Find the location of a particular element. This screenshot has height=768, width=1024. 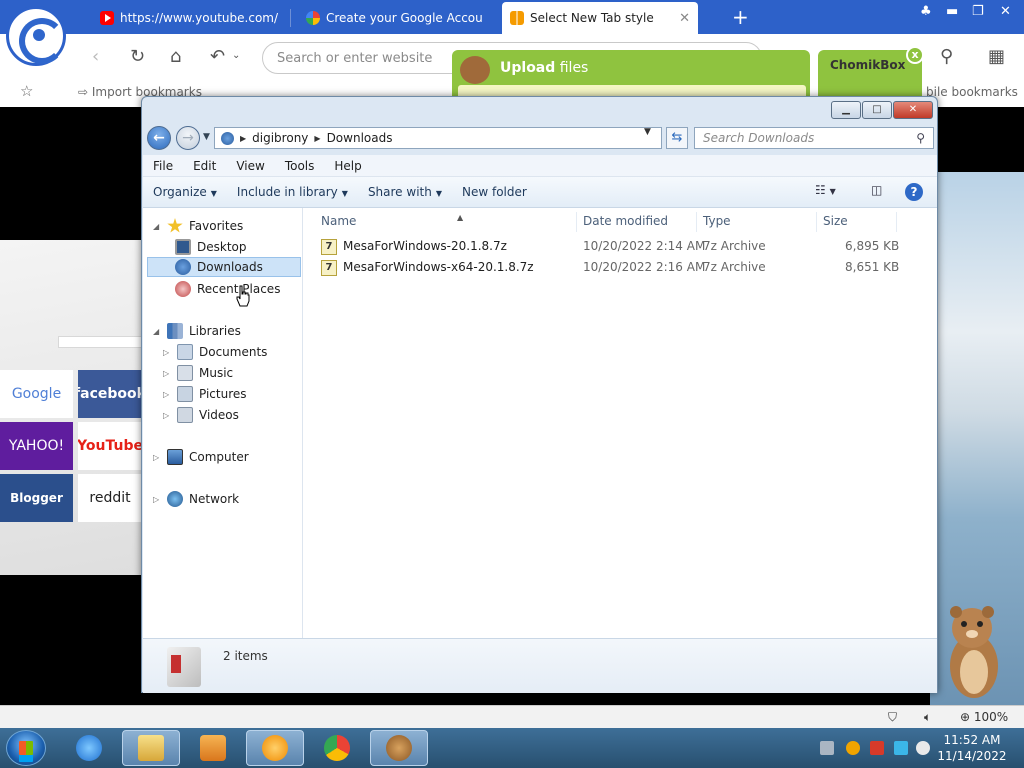

menu-edit: Edit is located at coordinates (204, 166).